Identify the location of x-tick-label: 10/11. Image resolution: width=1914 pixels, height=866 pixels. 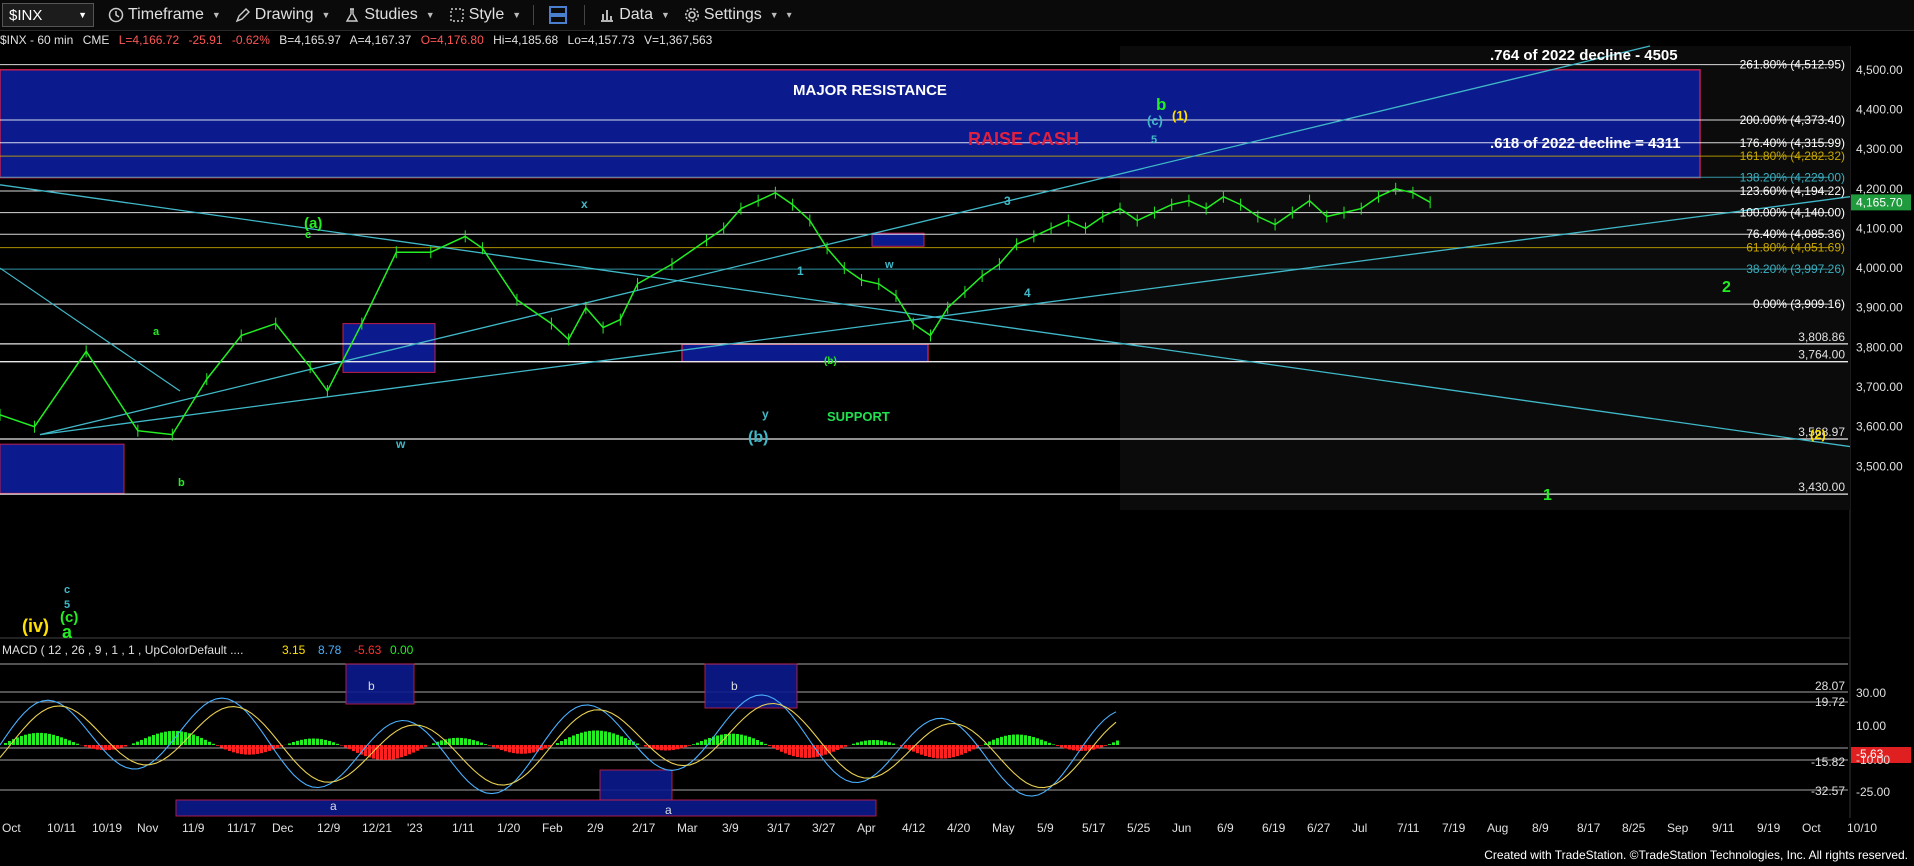
(61, 828).